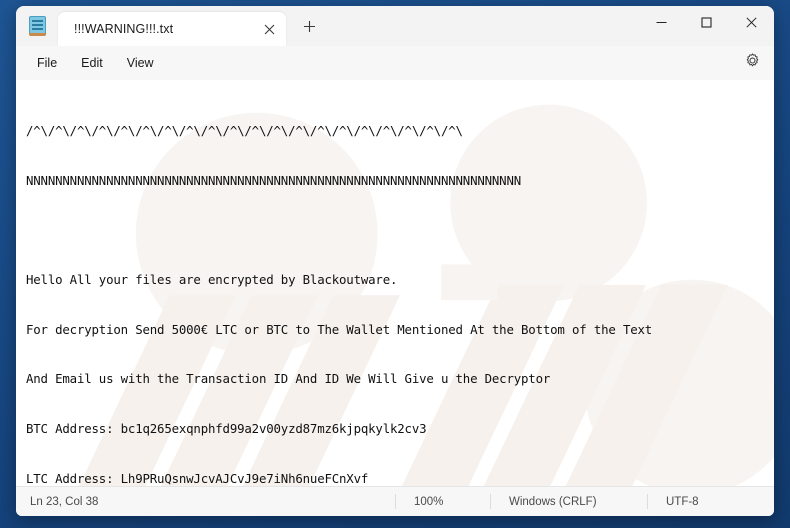  I want to click on title-bar: !!!WARNING!!!.txt, so click(395, 26).